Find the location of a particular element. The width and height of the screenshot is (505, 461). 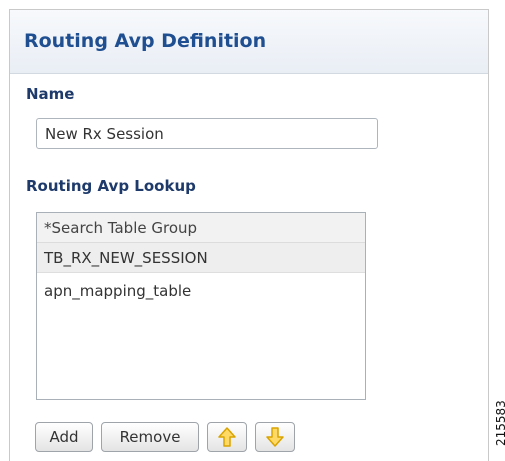

lookup-header-row: *Search Table Group is located at coordinates (201, 228).